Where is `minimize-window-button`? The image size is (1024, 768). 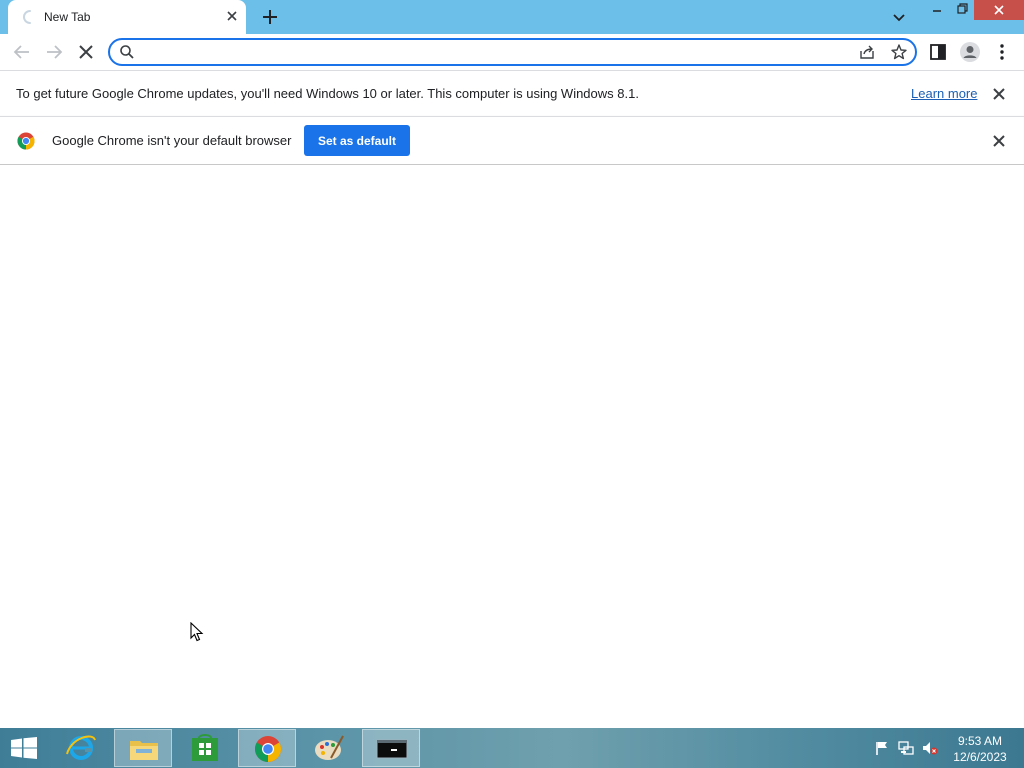 minimize-window-button is located at coordinates (937, 10).